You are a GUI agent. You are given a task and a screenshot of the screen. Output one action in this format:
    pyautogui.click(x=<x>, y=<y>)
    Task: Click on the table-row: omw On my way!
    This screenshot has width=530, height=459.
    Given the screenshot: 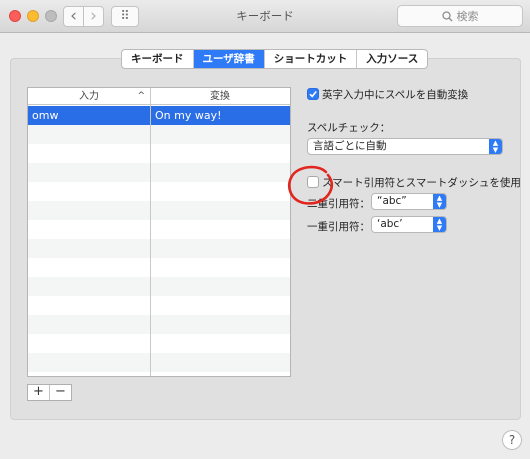 What is the action you would take?
    pyautogui.click(x=159, y=115)
    